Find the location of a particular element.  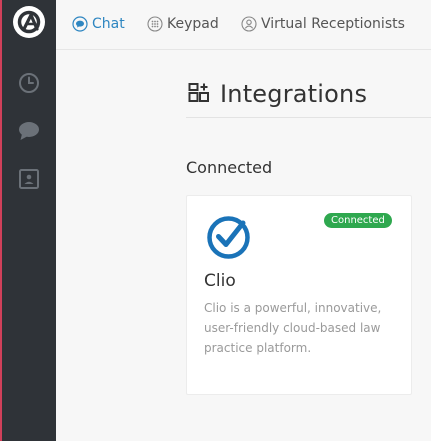

clock-icon is located at coordinates (29, 83).